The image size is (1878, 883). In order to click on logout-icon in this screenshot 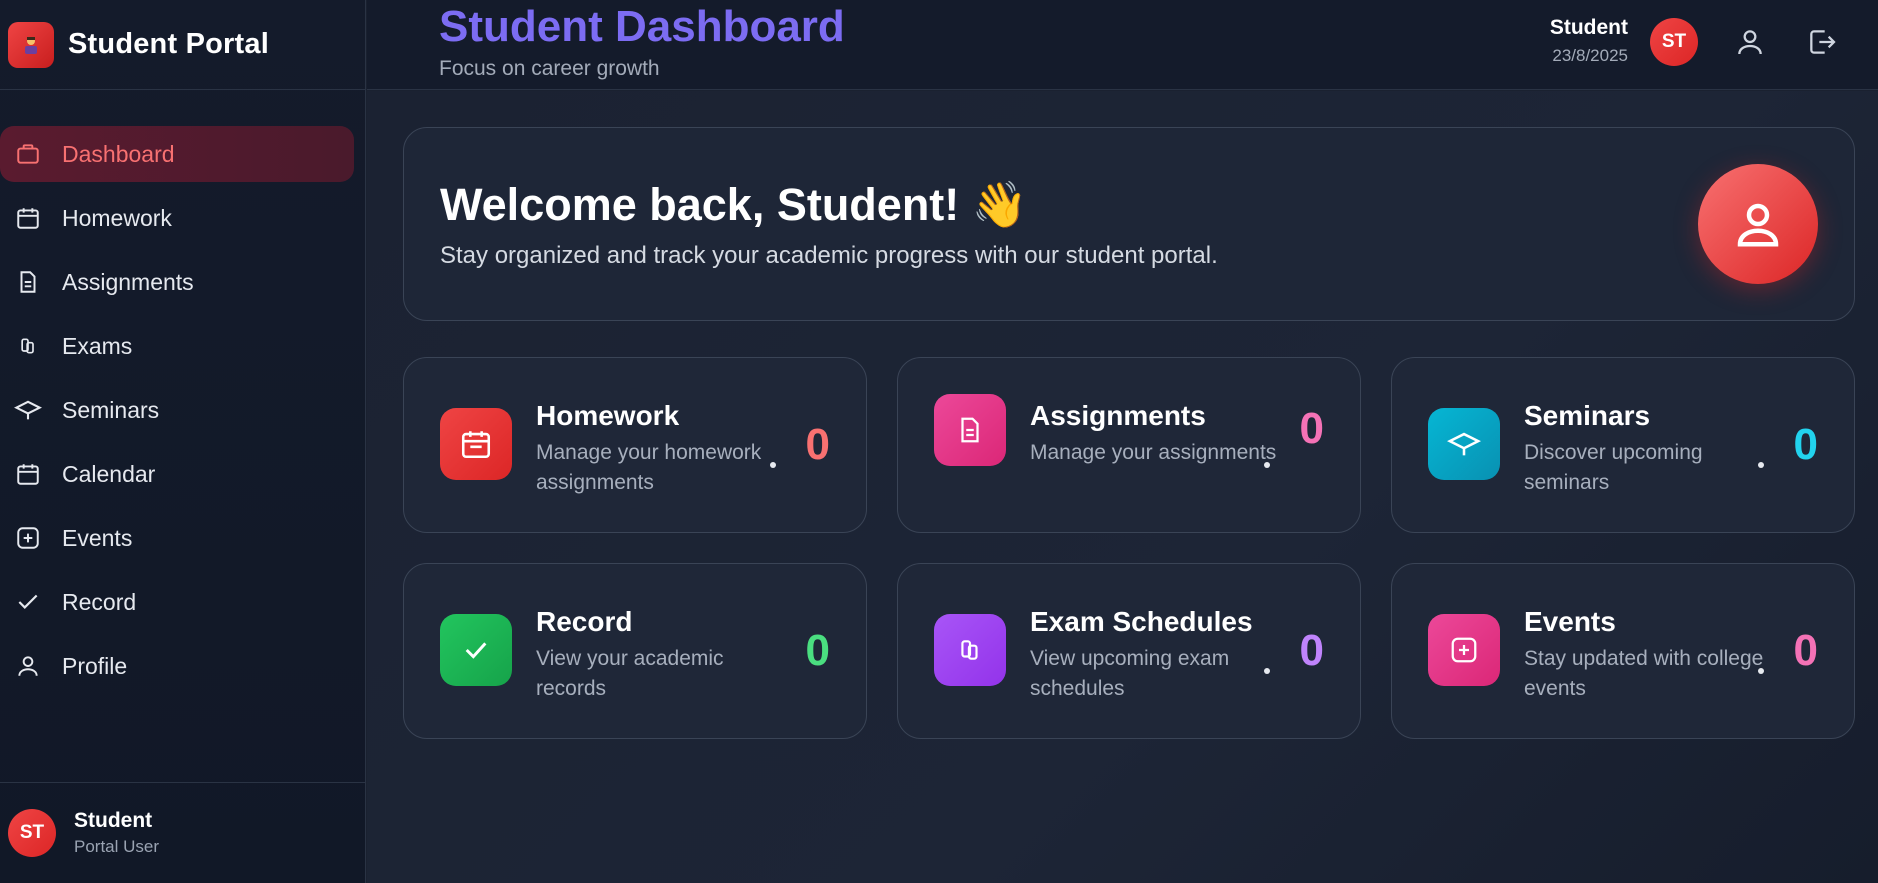, I will do `click(1823, 42)`.